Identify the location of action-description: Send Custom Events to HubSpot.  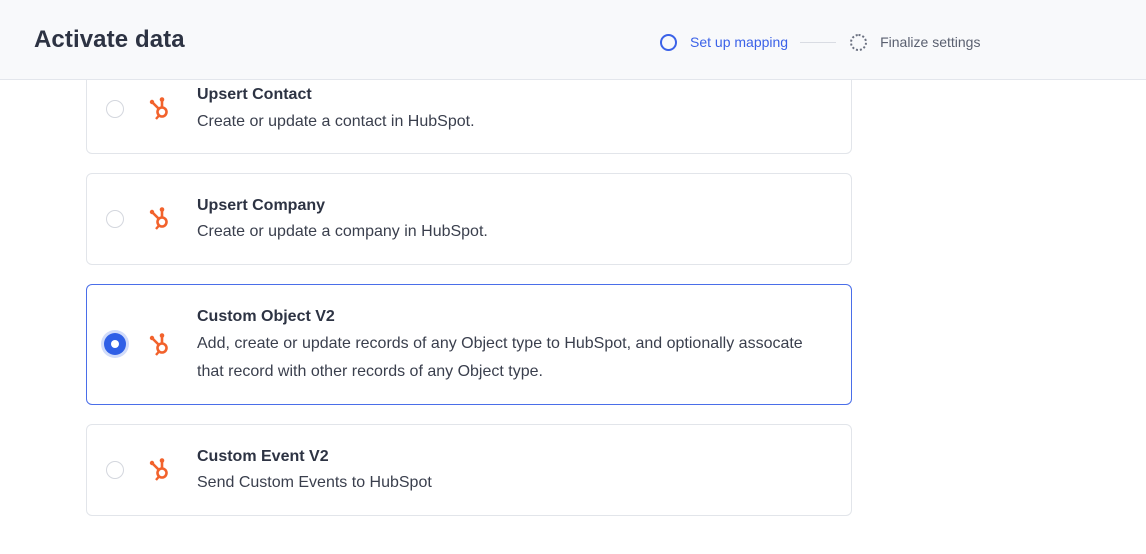
(314, 482).